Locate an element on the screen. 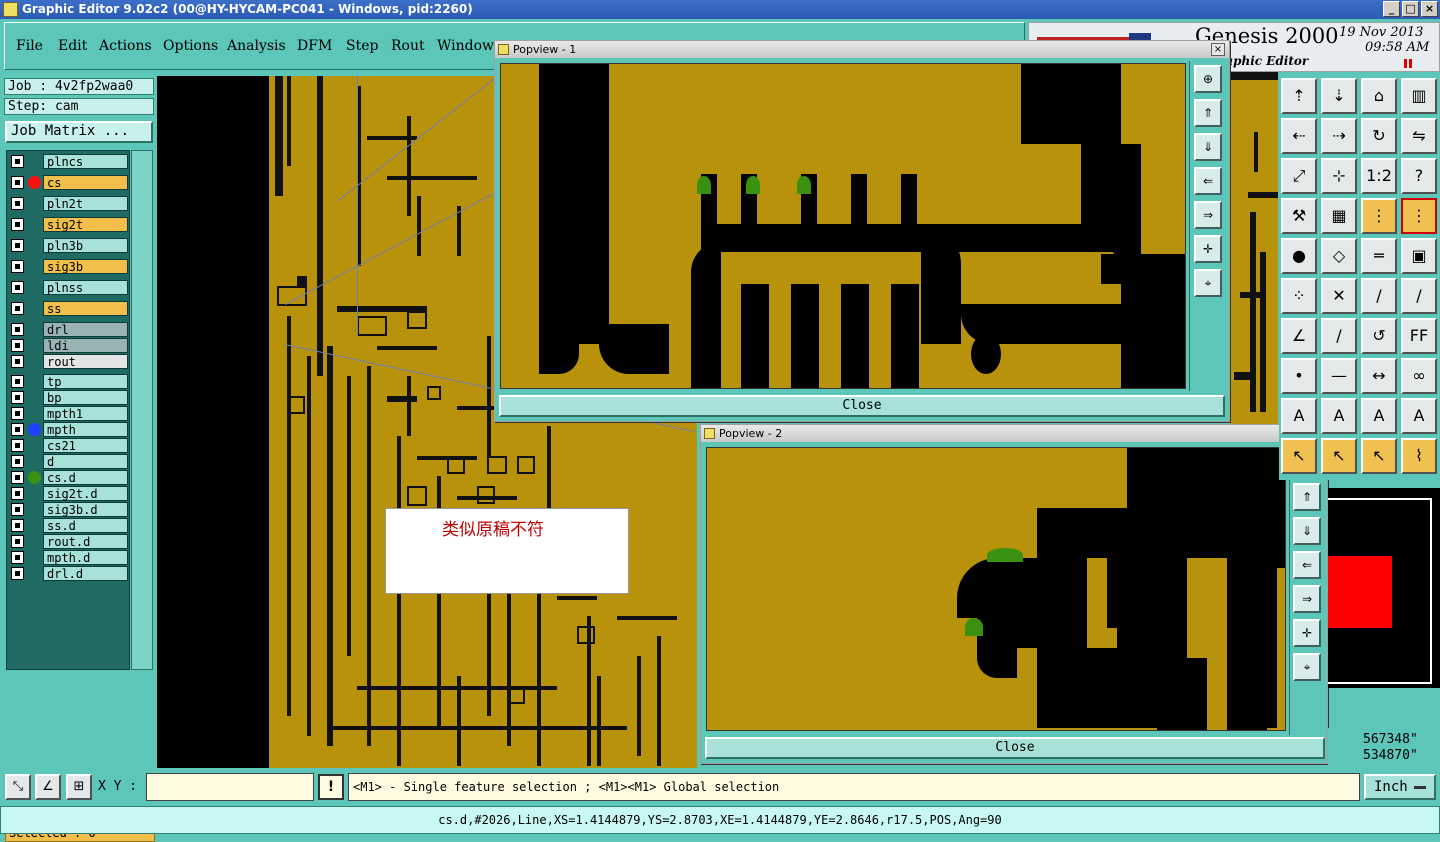  layer-row-pln2t: pln2t is located at coordinates (68, 203).